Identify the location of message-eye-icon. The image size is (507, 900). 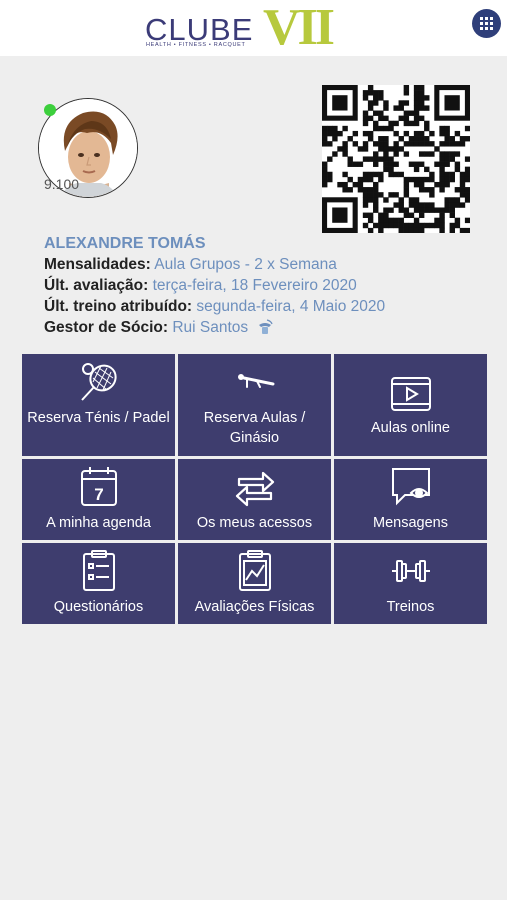
(410, 487).